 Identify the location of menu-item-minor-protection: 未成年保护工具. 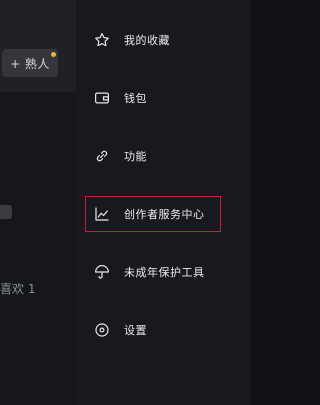
(163, 272).